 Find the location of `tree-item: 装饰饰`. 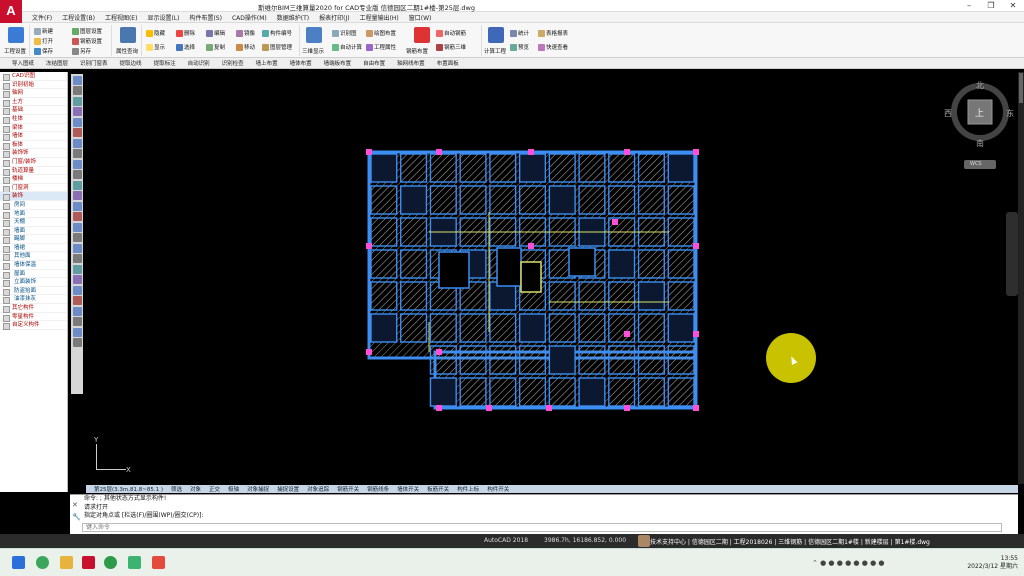

tree-item: 装饰饰 is located at coordinates (33, 153).